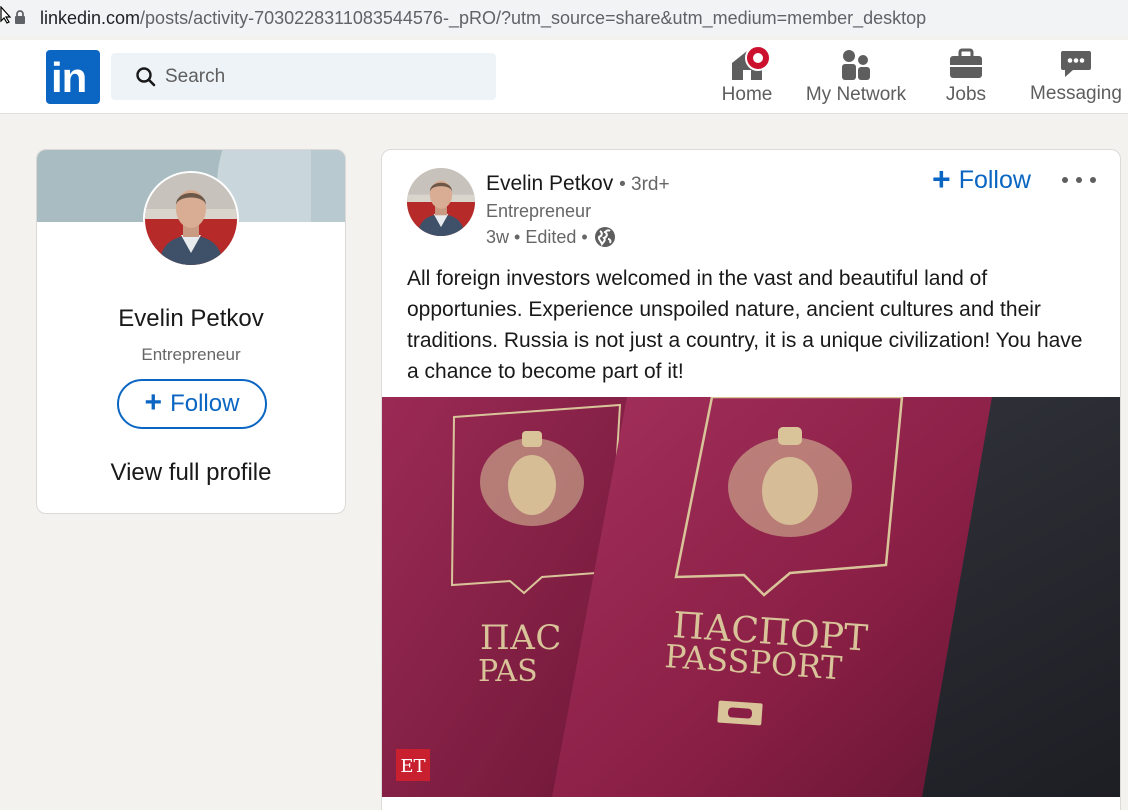  What do you see at coordinates (994, 180) in the screenshot?
I see `post-follow-label: Follow` at bounding box center [994, 180].